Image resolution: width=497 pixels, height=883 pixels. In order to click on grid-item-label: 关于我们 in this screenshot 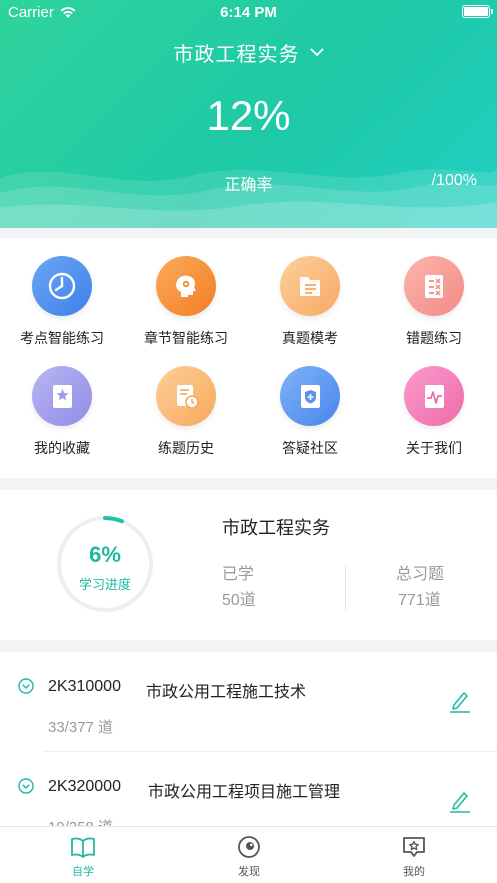, I will do `click(434, 448)`.